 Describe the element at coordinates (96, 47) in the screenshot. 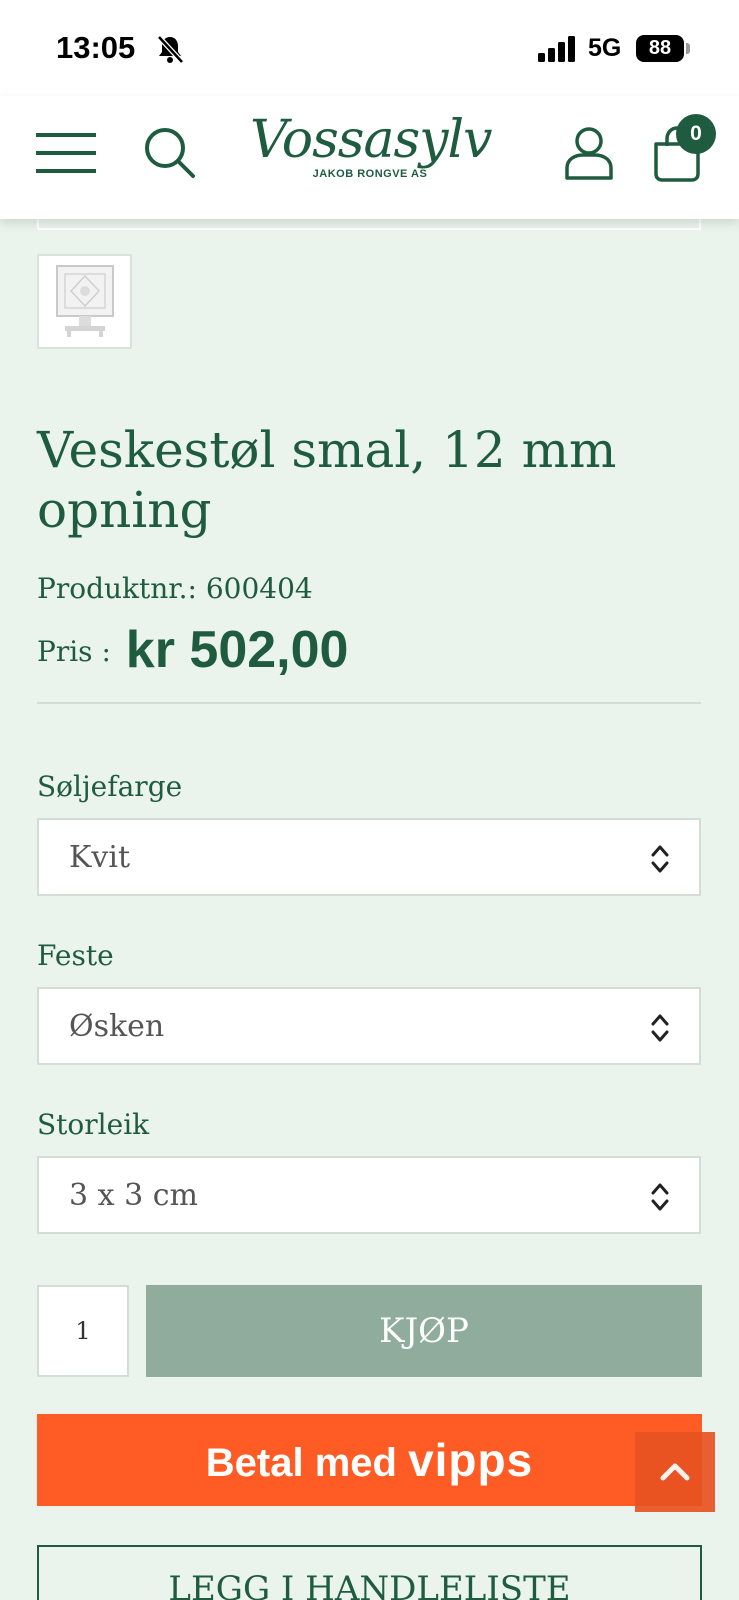

I see `status-time: 13:05` at that location.